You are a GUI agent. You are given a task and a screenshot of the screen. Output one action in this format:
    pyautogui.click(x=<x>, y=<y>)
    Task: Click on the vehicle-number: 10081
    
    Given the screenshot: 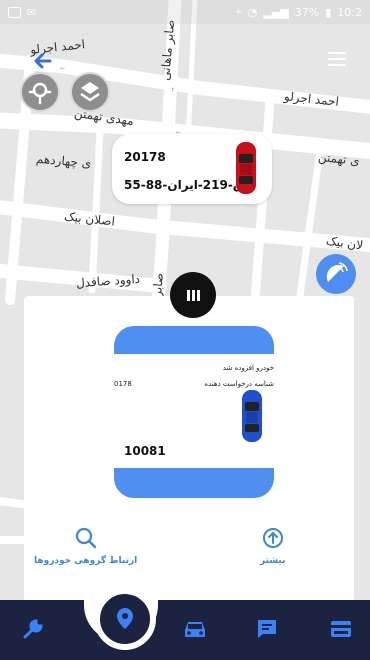 What is the action you would take?
    pyautogui.click(x=145, y=451)
    